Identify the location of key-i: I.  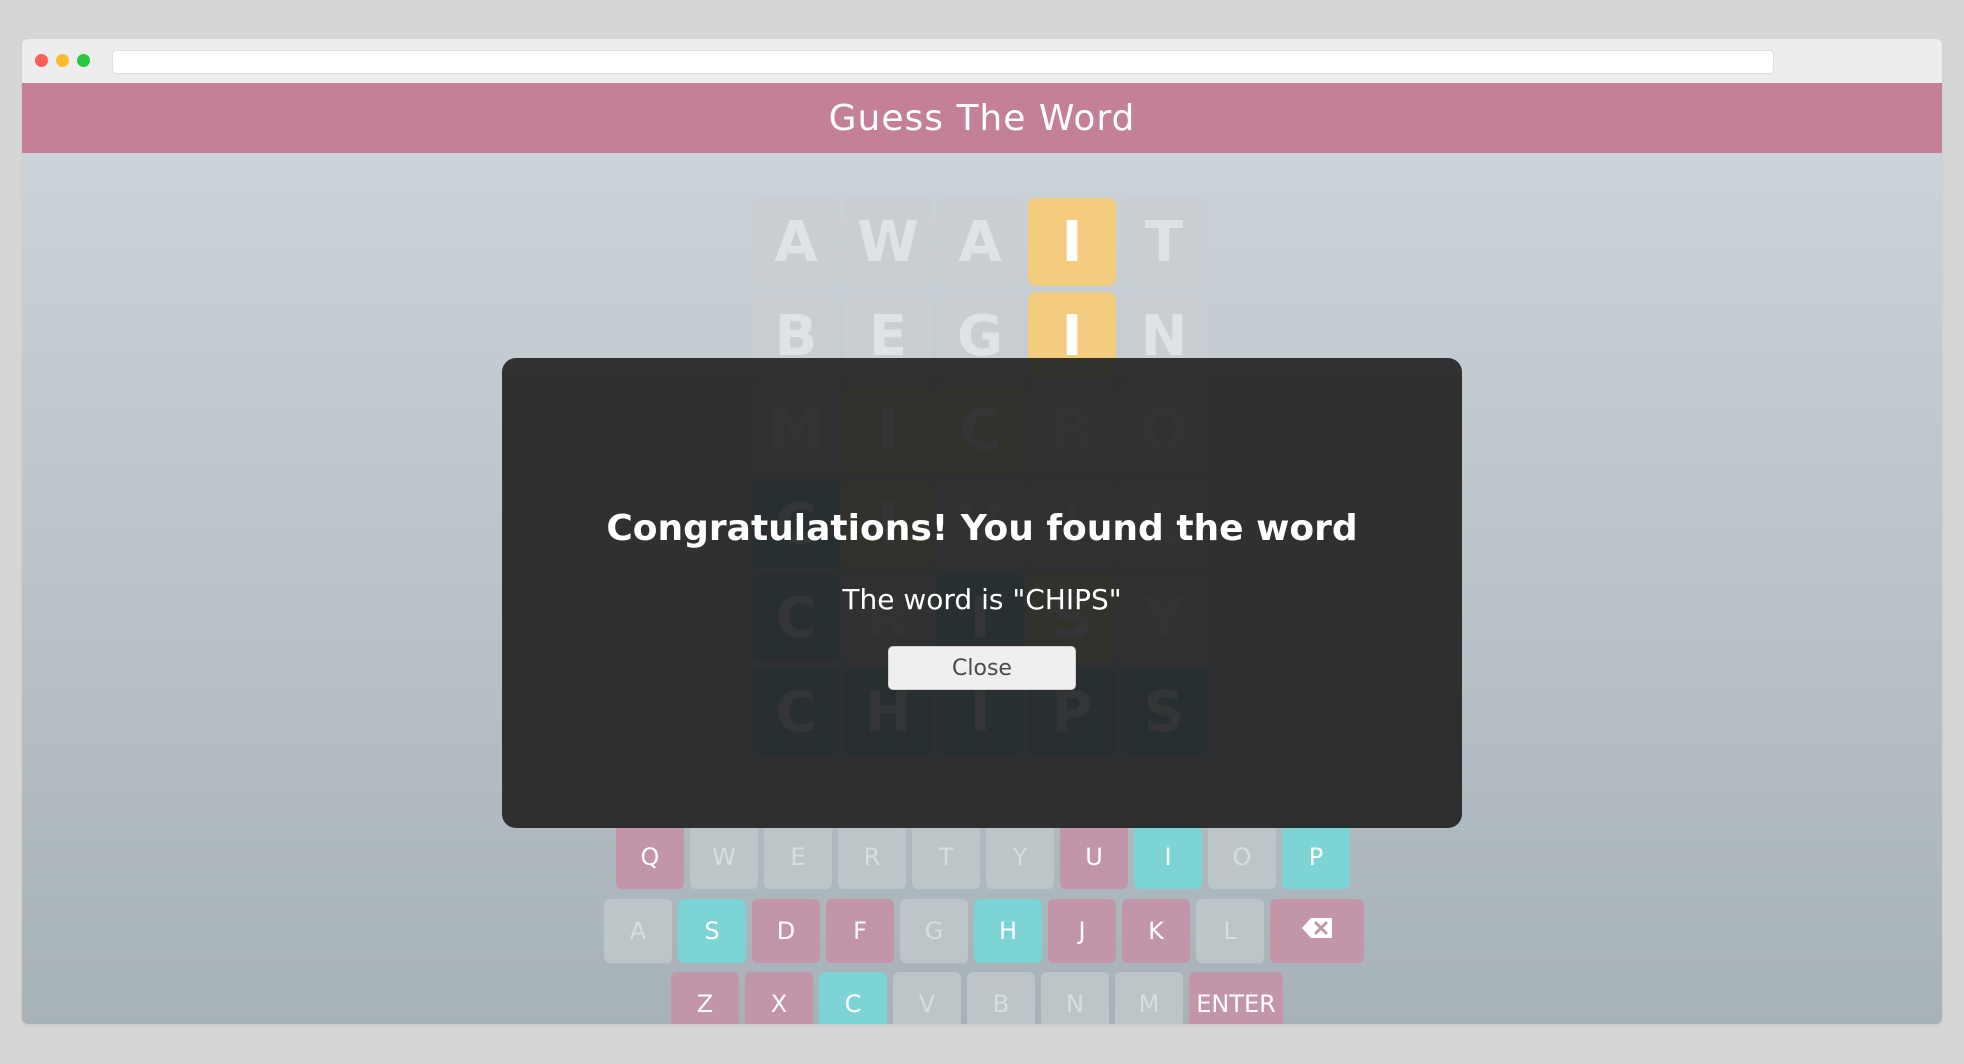
(1168, 857).